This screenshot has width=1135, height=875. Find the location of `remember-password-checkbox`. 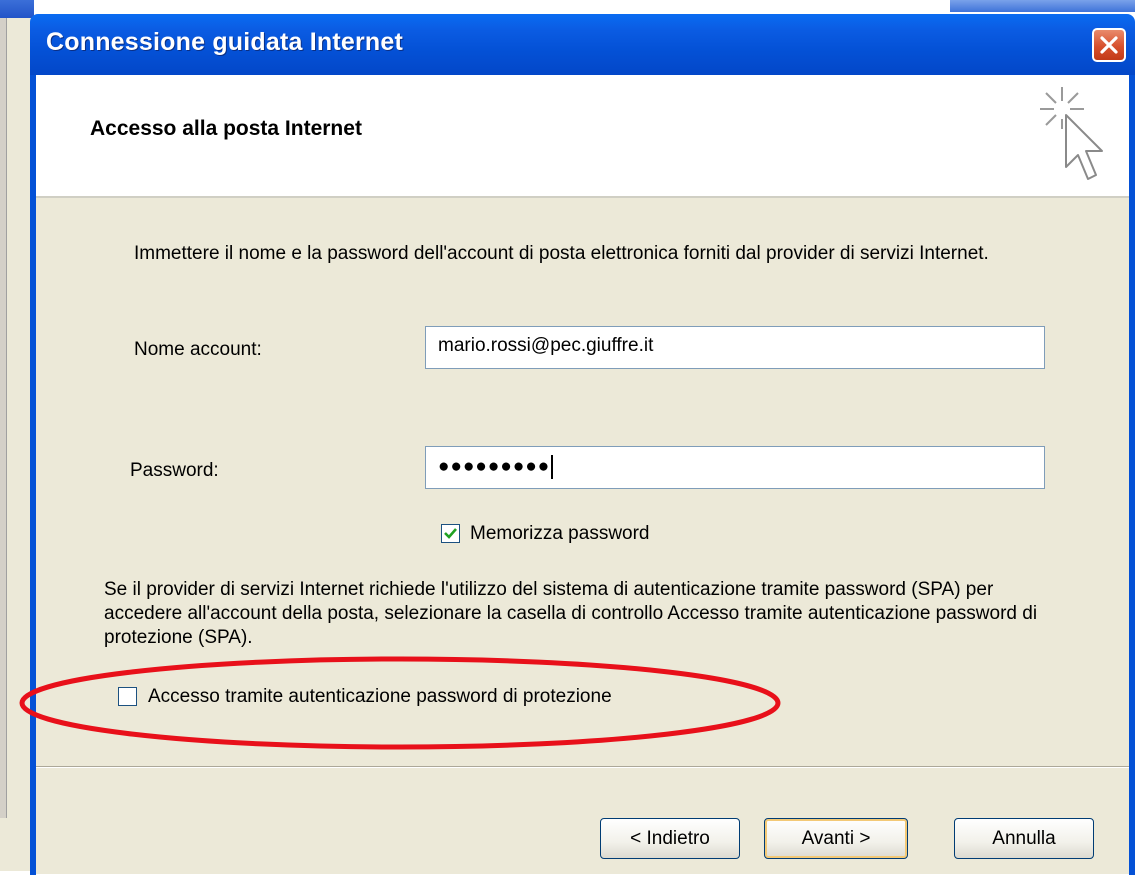

remember-password-checkbox is located at coordinates (450, 533).